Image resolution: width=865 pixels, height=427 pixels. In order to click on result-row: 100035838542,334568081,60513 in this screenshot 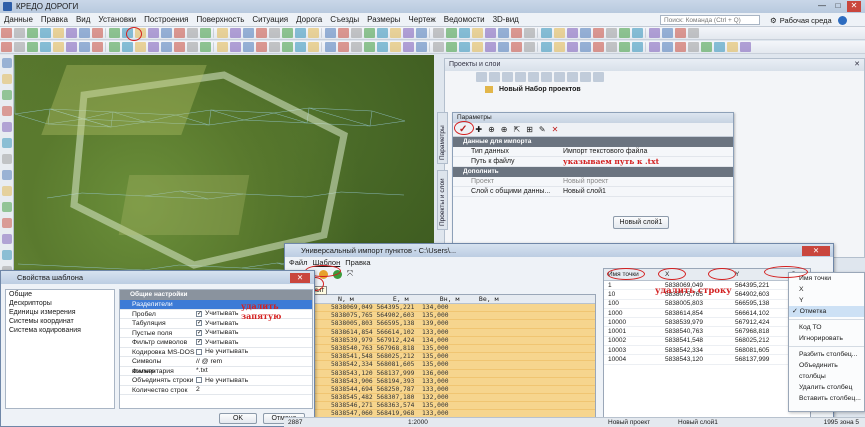, I will do `click(707, 351)`.